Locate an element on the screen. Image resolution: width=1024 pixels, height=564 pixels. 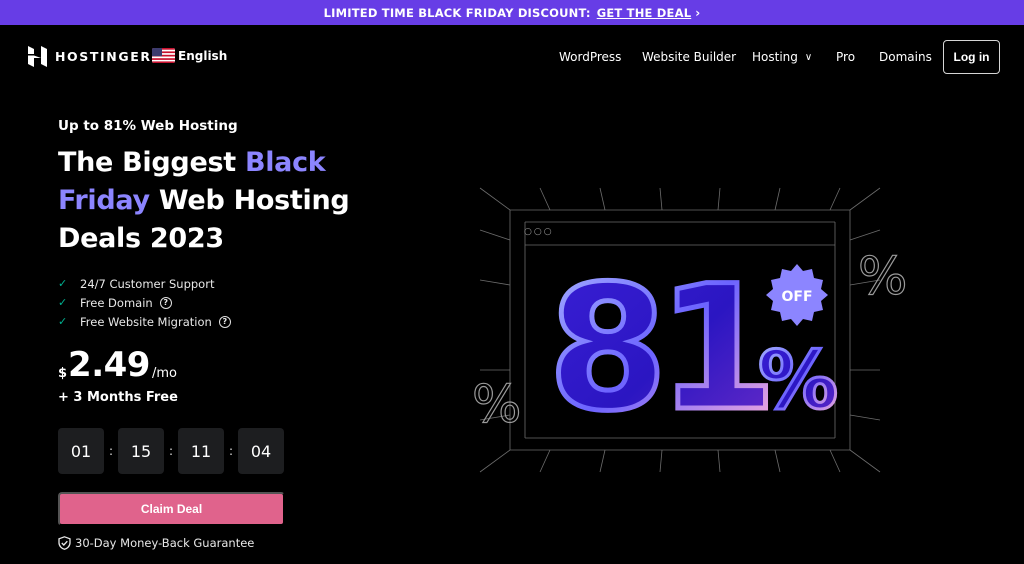
price-currency: $ is located at coordinates (63, 373).